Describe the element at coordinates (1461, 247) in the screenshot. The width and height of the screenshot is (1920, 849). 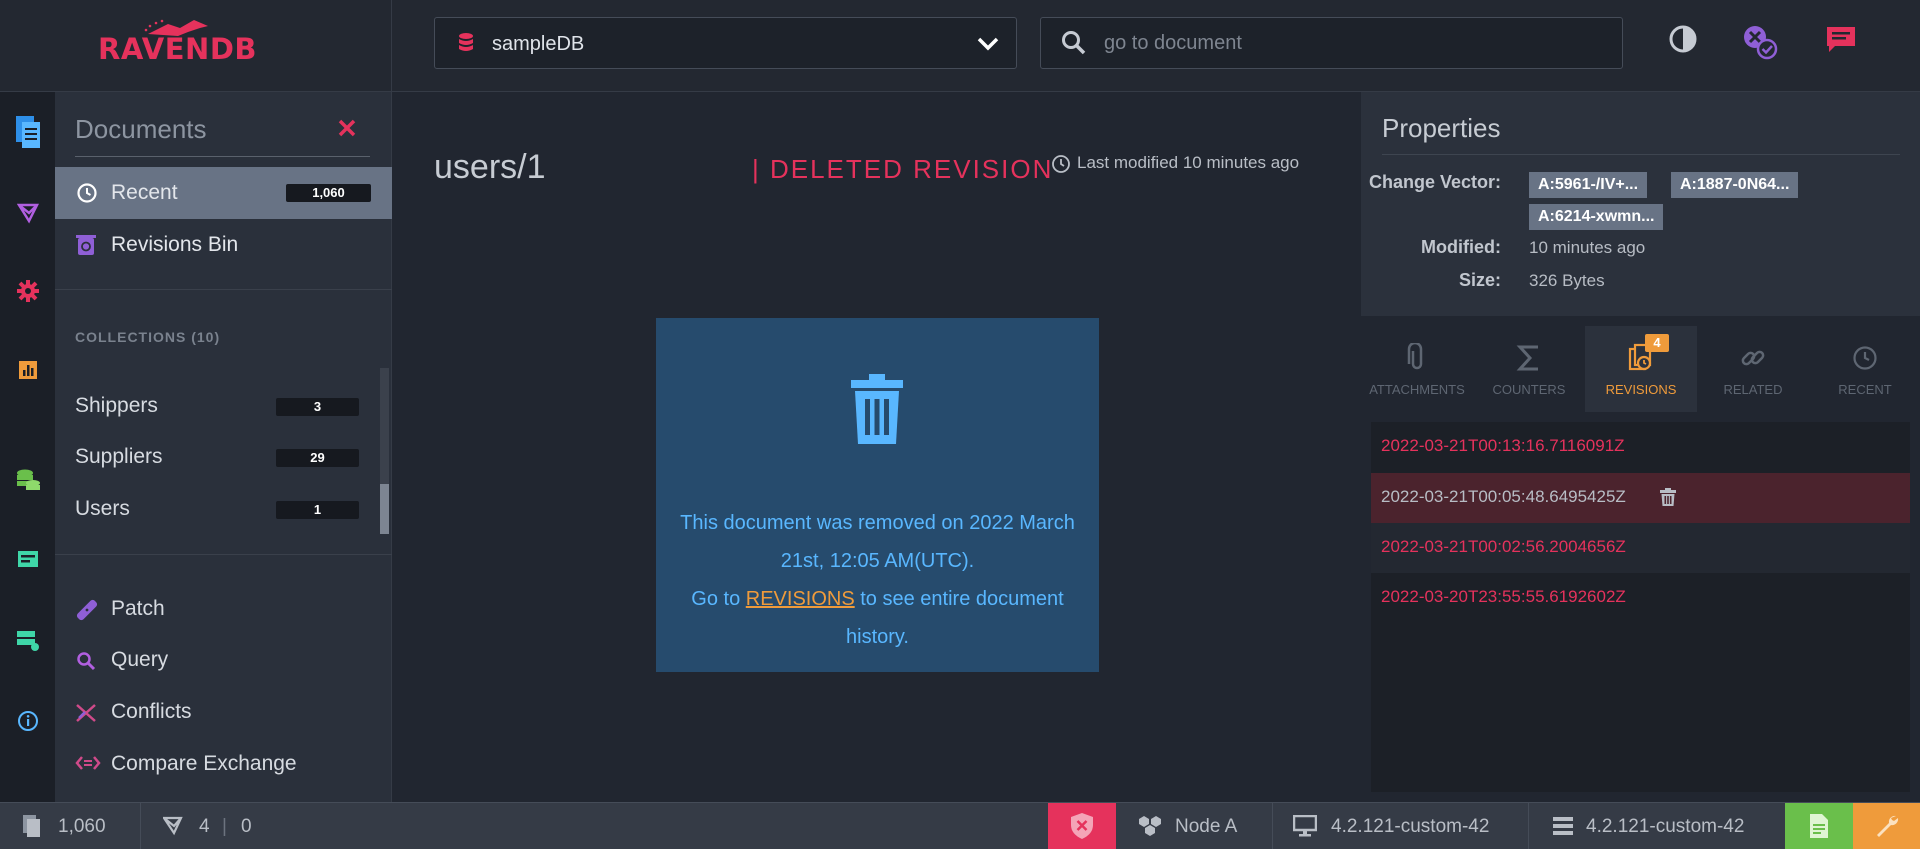
I see `modified-label: Modified:` at that location.